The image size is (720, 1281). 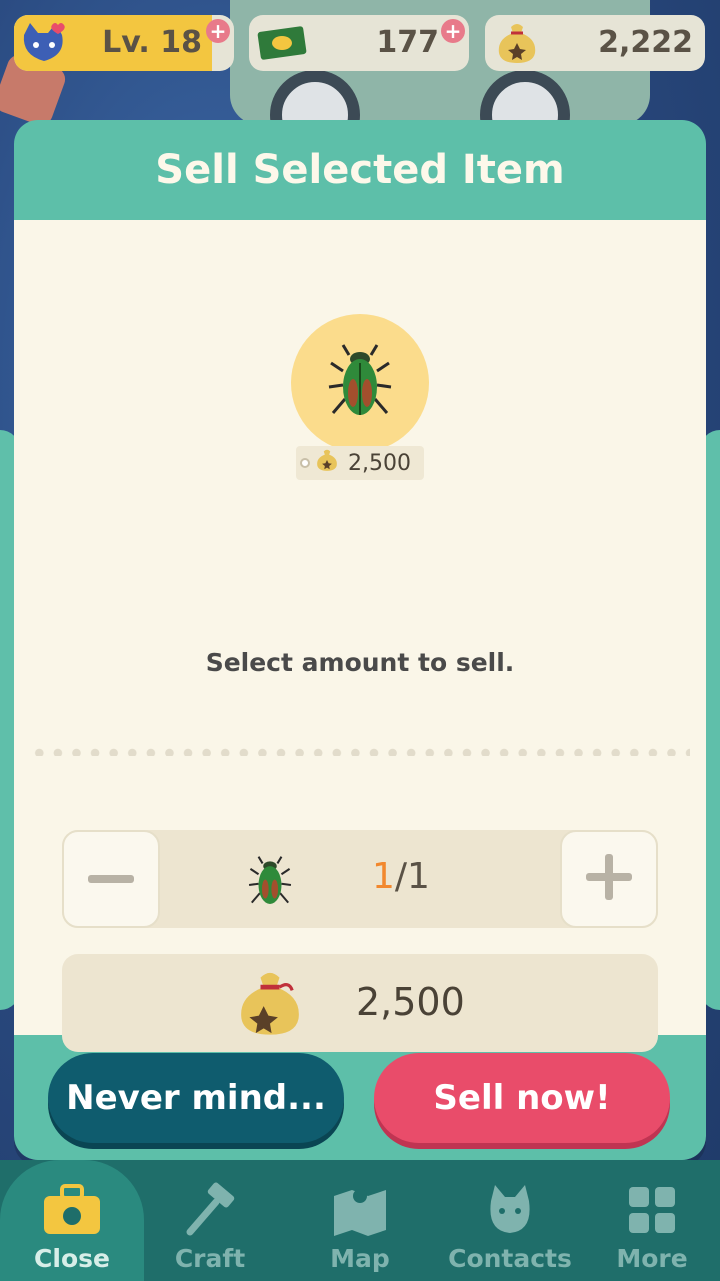 I want to click on price-tag: 2,500, so click(x=360, y=463).